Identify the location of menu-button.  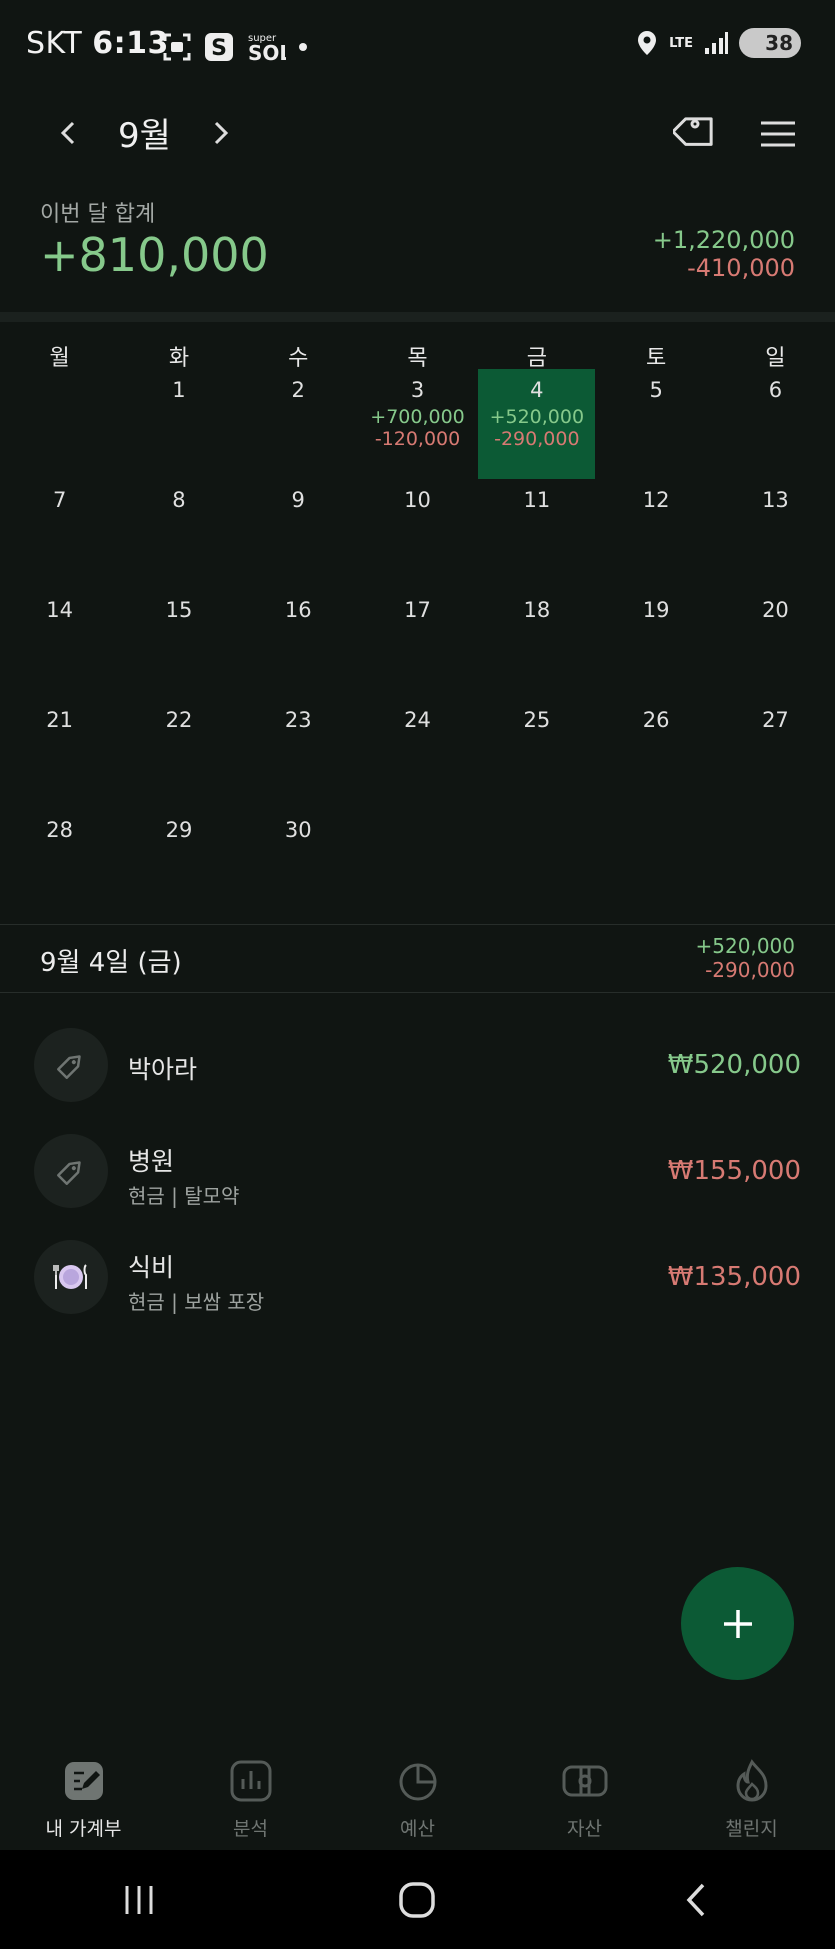
(778, 134).